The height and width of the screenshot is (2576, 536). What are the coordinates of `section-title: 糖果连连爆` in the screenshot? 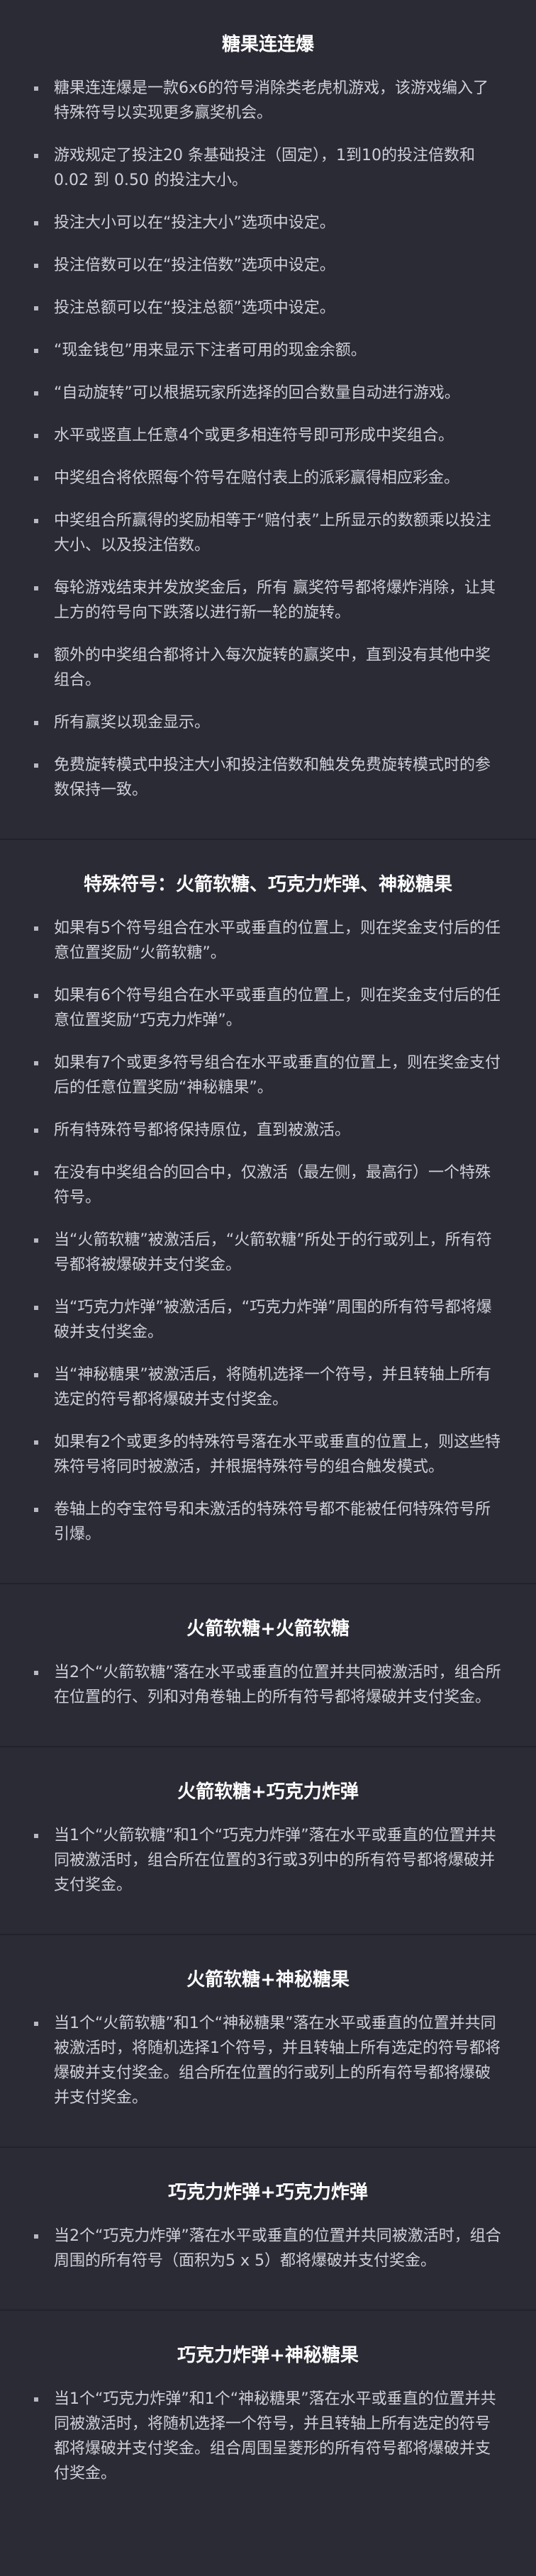 It's located at (267, 44).